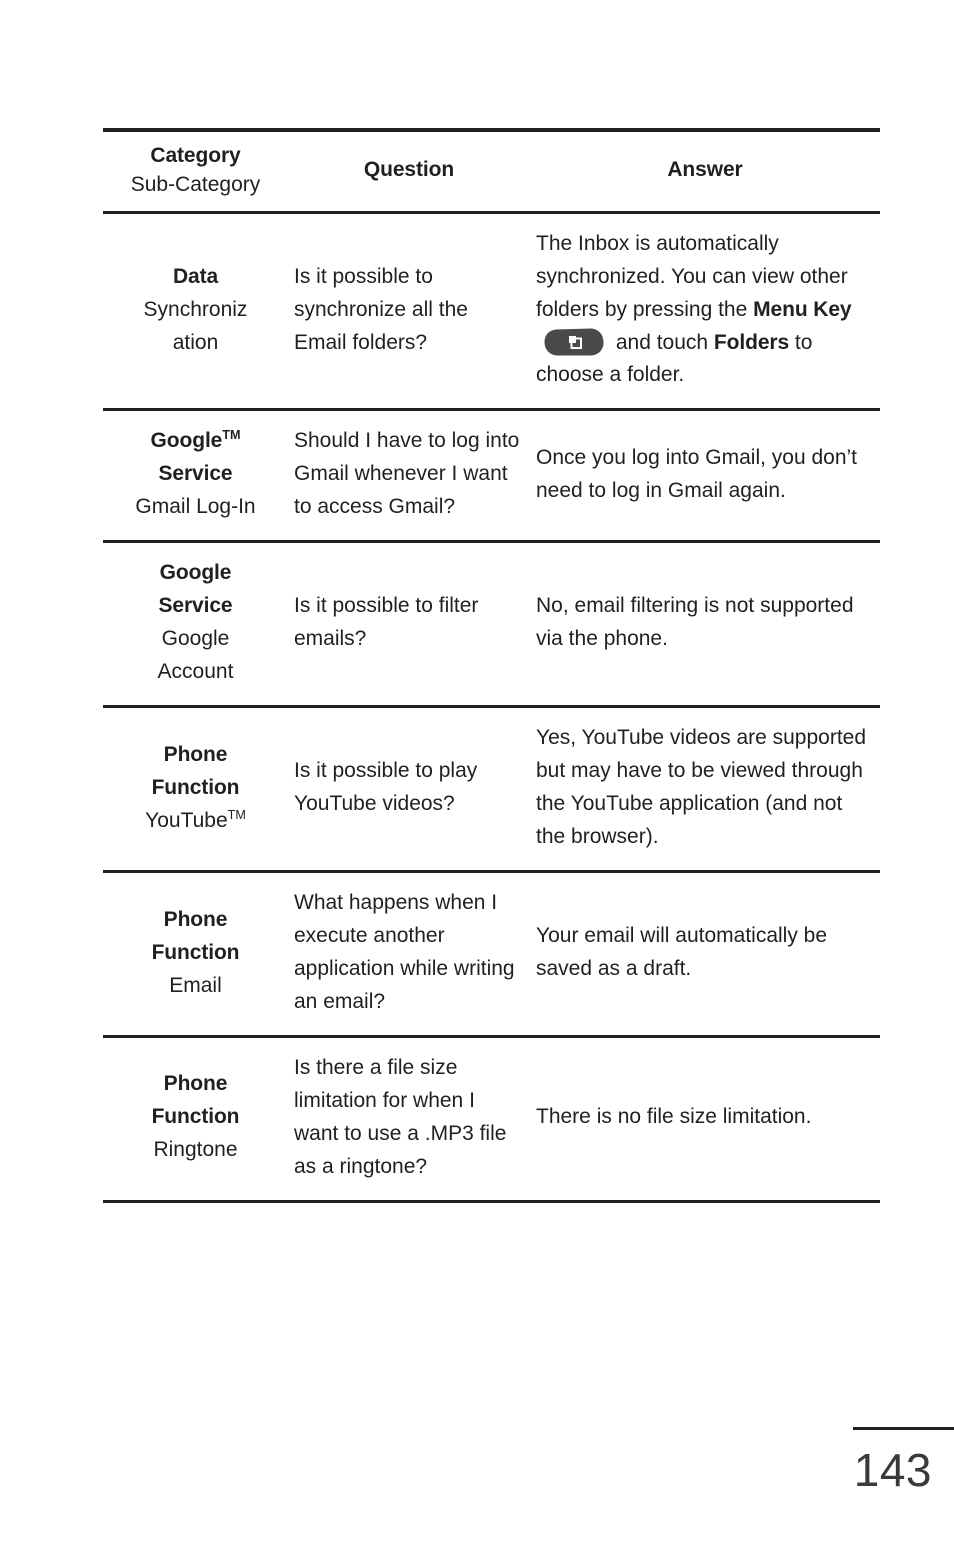  What do you see at coordinates (195, 1150) in the screenshot?
I see `sub-category-line-1: Ringtone` at bounding box center [195, 1150].